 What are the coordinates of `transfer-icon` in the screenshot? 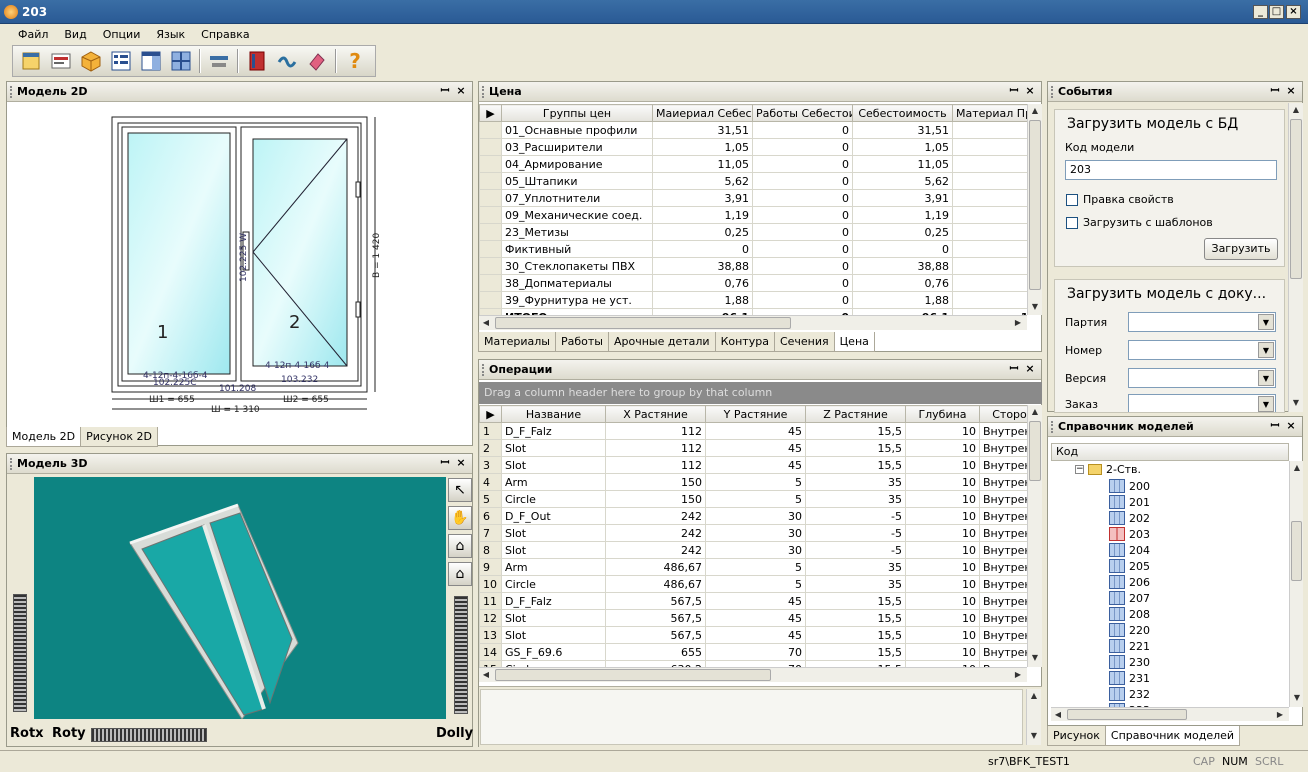 It's located at (219, 61).